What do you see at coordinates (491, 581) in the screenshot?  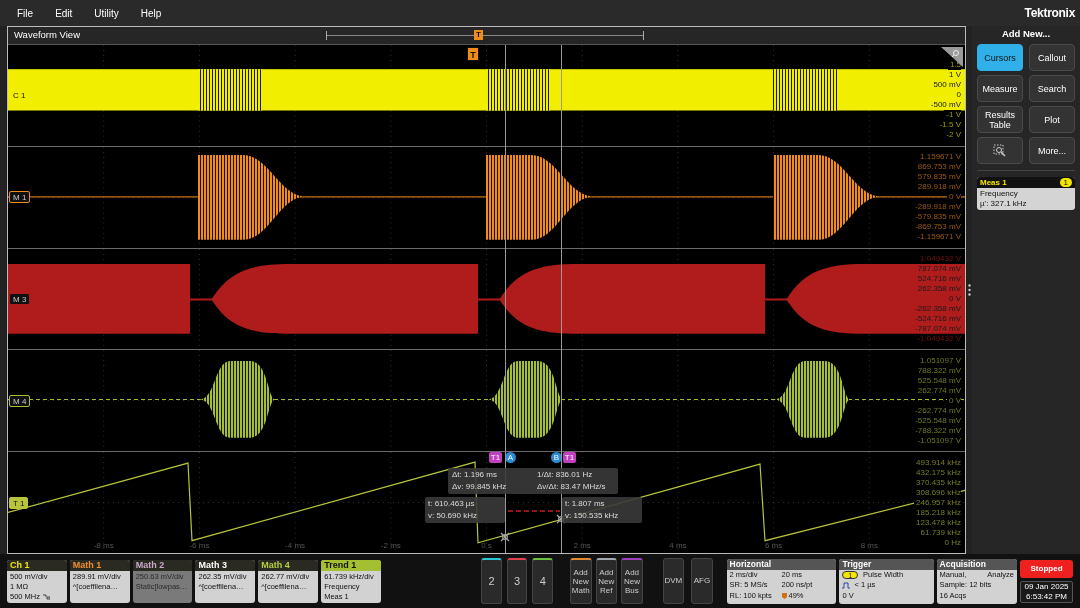 I see `channel-button: 2` at bounding box center [491, 581].